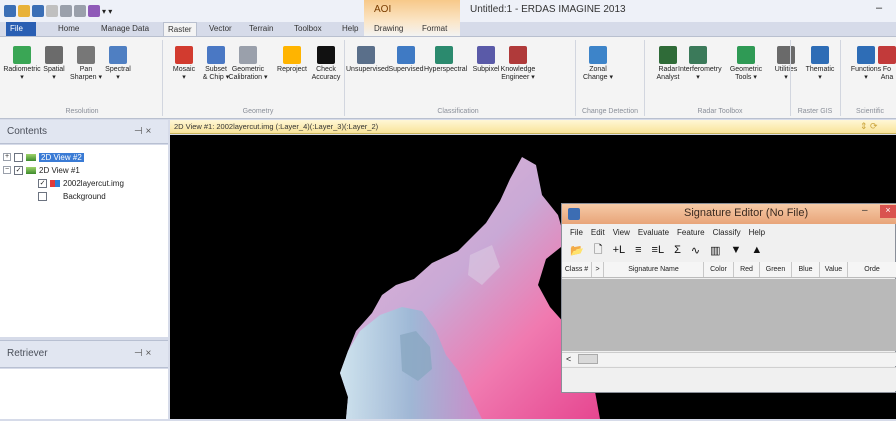  I want to click on ribbon-button-thematic: Thematic ▾, so click(820, 64).